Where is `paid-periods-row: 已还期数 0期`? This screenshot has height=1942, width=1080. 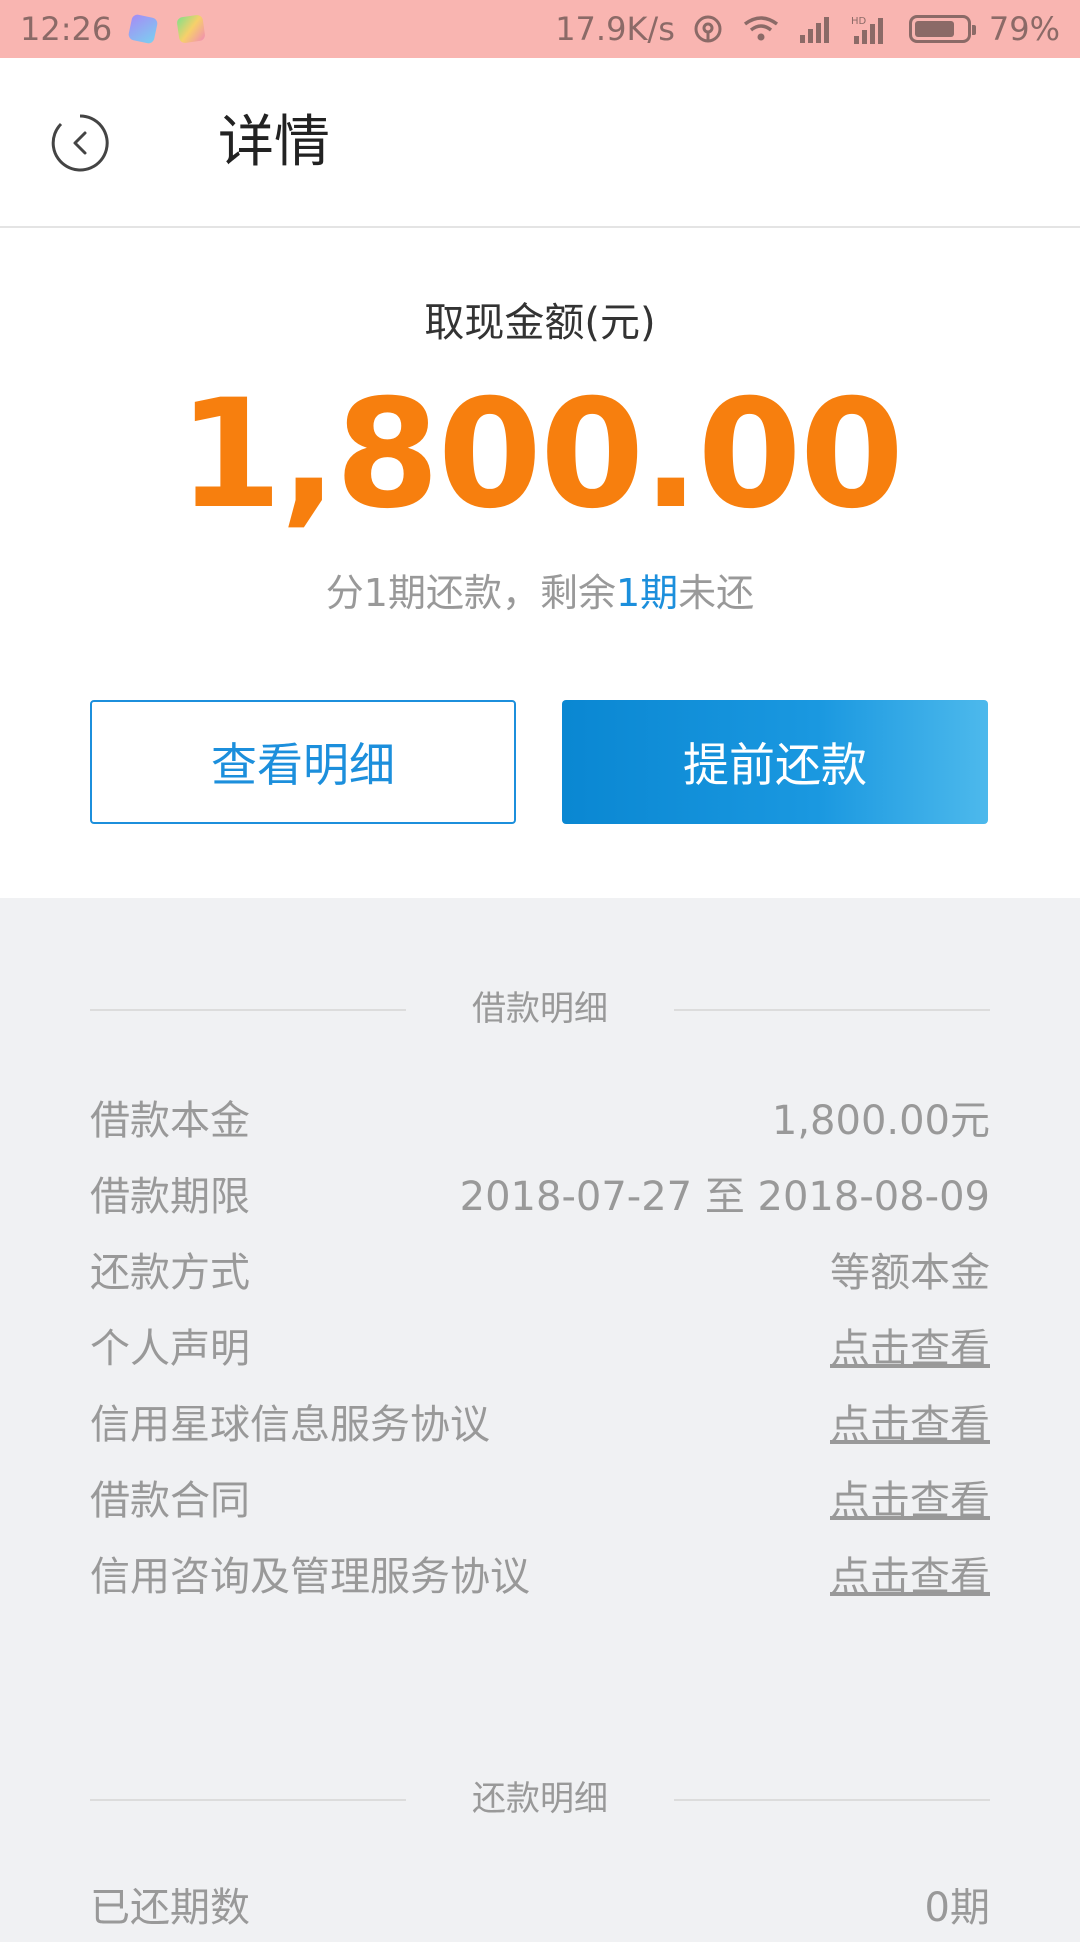 paid-periods-row: 已还期数 0期 is located at coordinates (540, 1904).